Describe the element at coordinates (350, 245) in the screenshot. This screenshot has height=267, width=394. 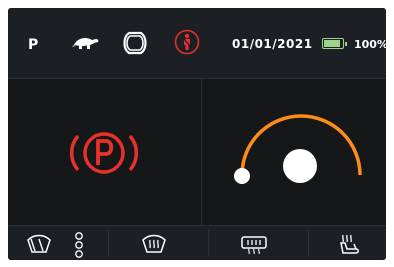
I see `seat-heater-icon` at that location.